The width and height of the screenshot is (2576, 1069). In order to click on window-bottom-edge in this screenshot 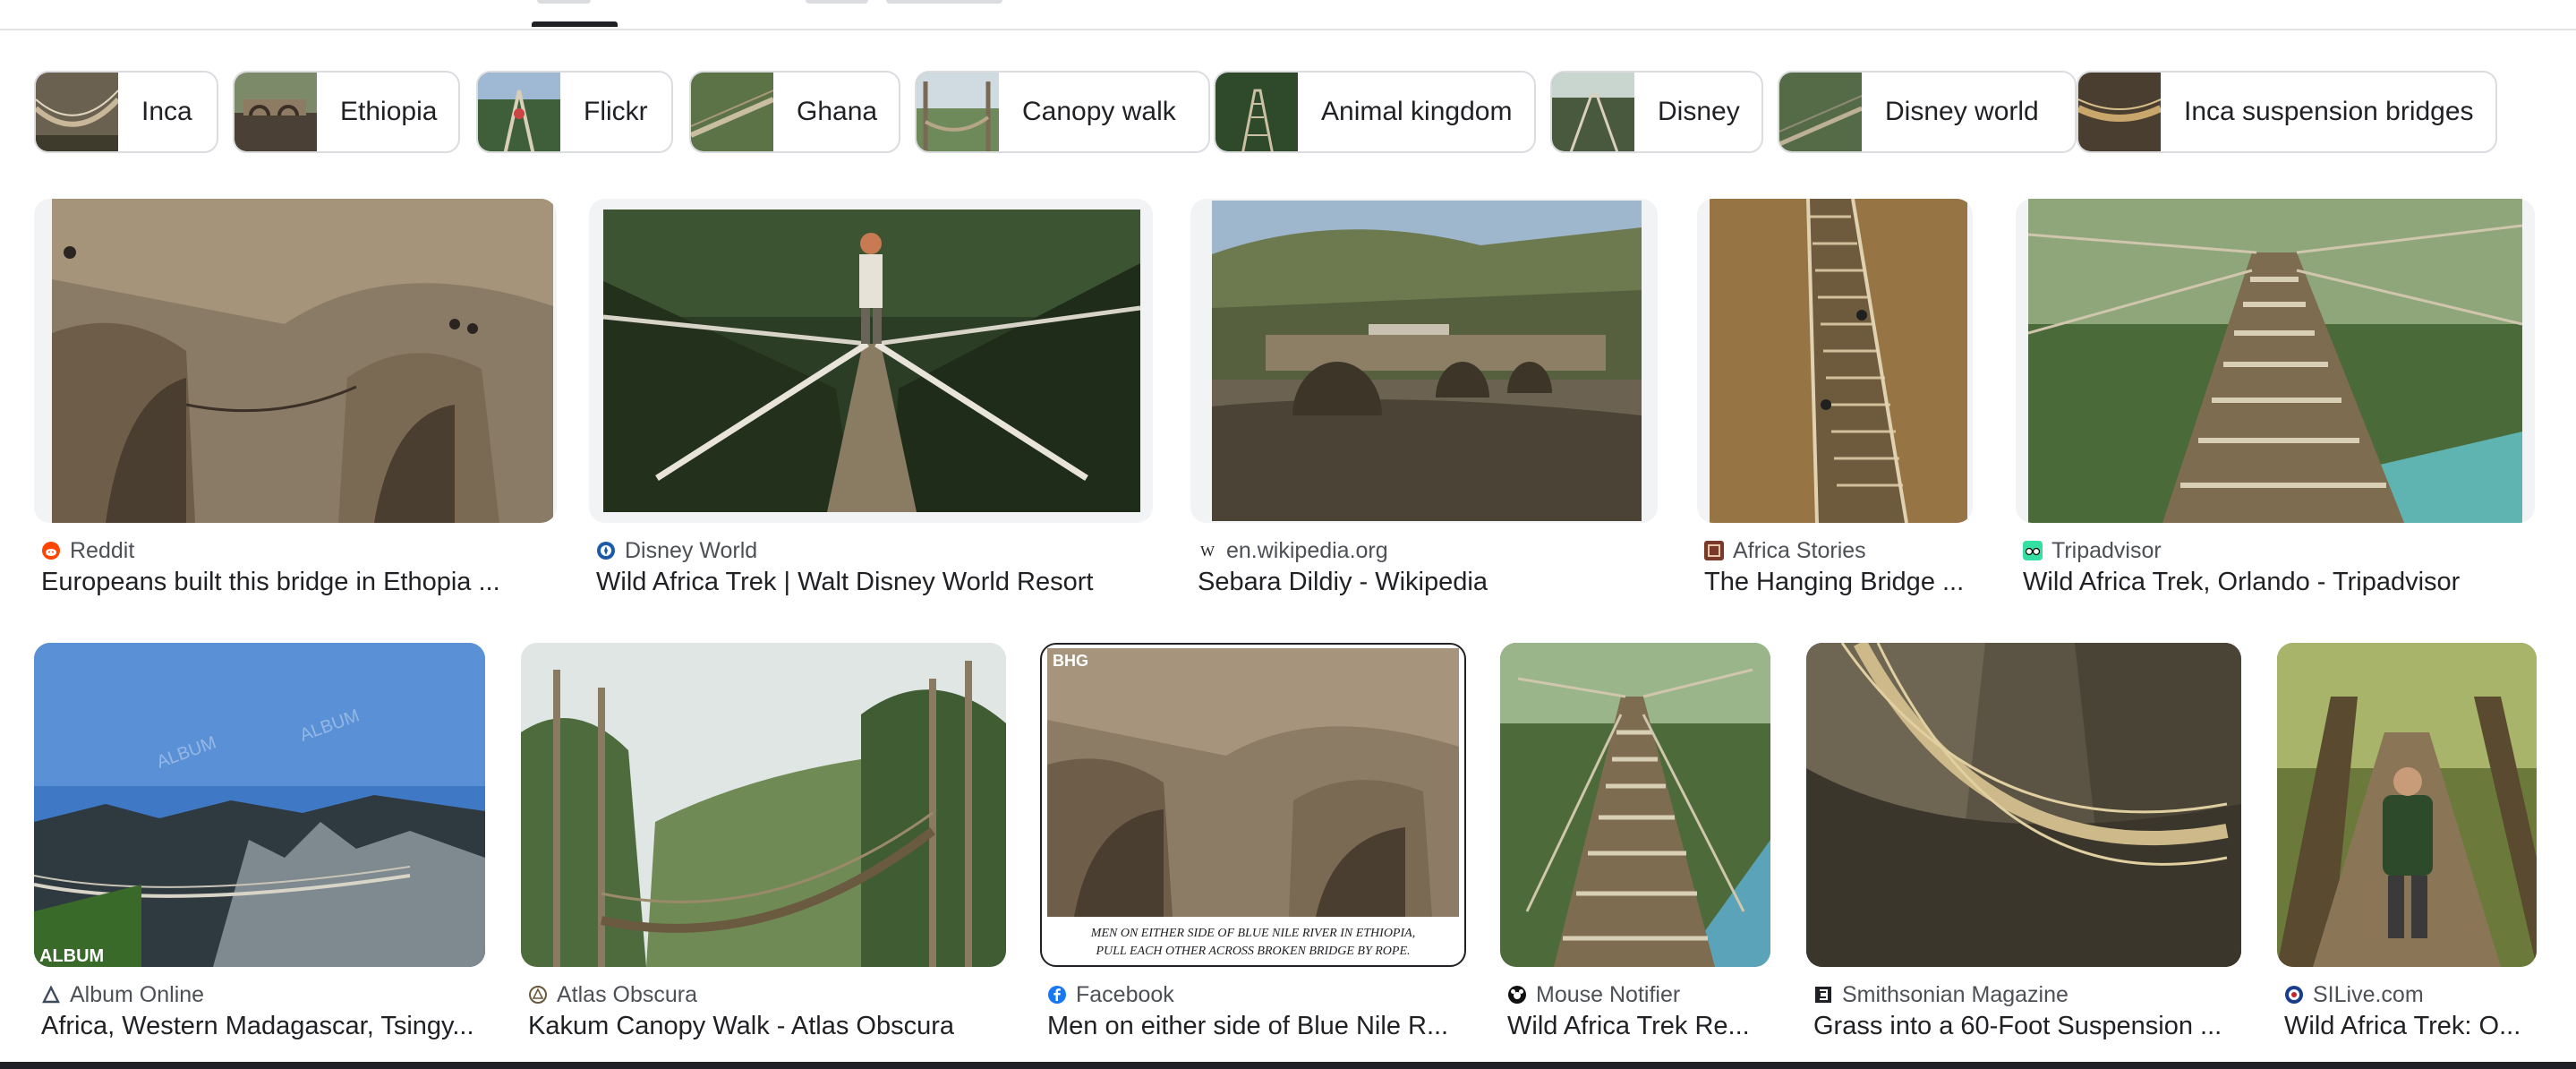, I will do `click(1288, 1065)`.